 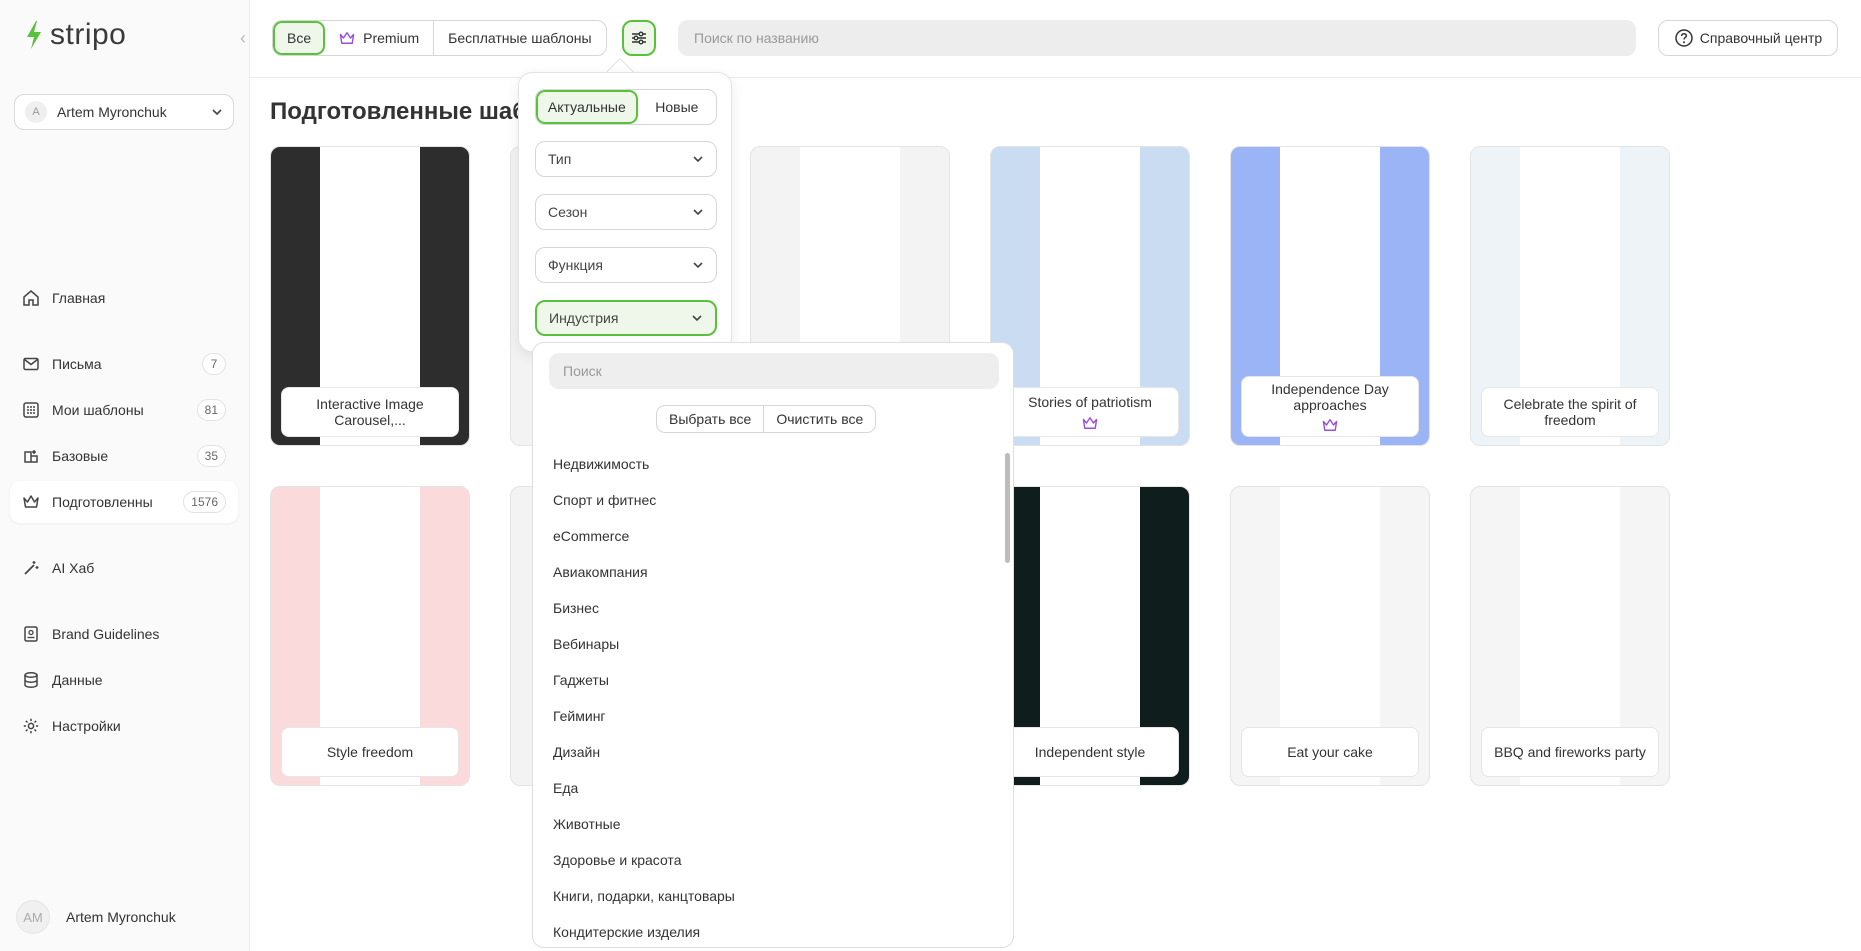 What do you see at coordinates (73, 568) in the screenshot?
I see `sidebar-item-label: AI Хаб` at bounding box center [73, 568].